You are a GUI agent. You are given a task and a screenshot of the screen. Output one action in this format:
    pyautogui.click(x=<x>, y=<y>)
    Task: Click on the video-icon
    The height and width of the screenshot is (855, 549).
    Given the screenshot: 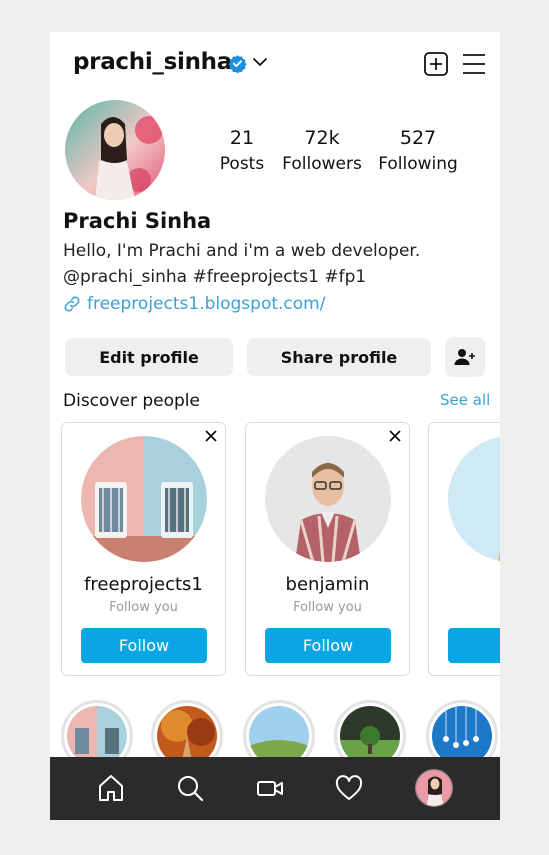 What is the action you would take?
    pyautogui.click(x=270, y=788)
    